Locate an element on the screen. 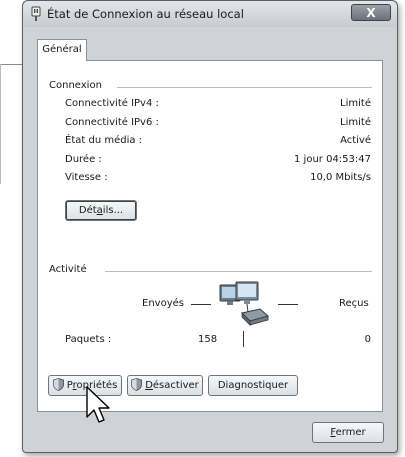 The height and width of the screenshot is (457, 405). speed-label: Vitesse : is located at coordinates (86, 177).